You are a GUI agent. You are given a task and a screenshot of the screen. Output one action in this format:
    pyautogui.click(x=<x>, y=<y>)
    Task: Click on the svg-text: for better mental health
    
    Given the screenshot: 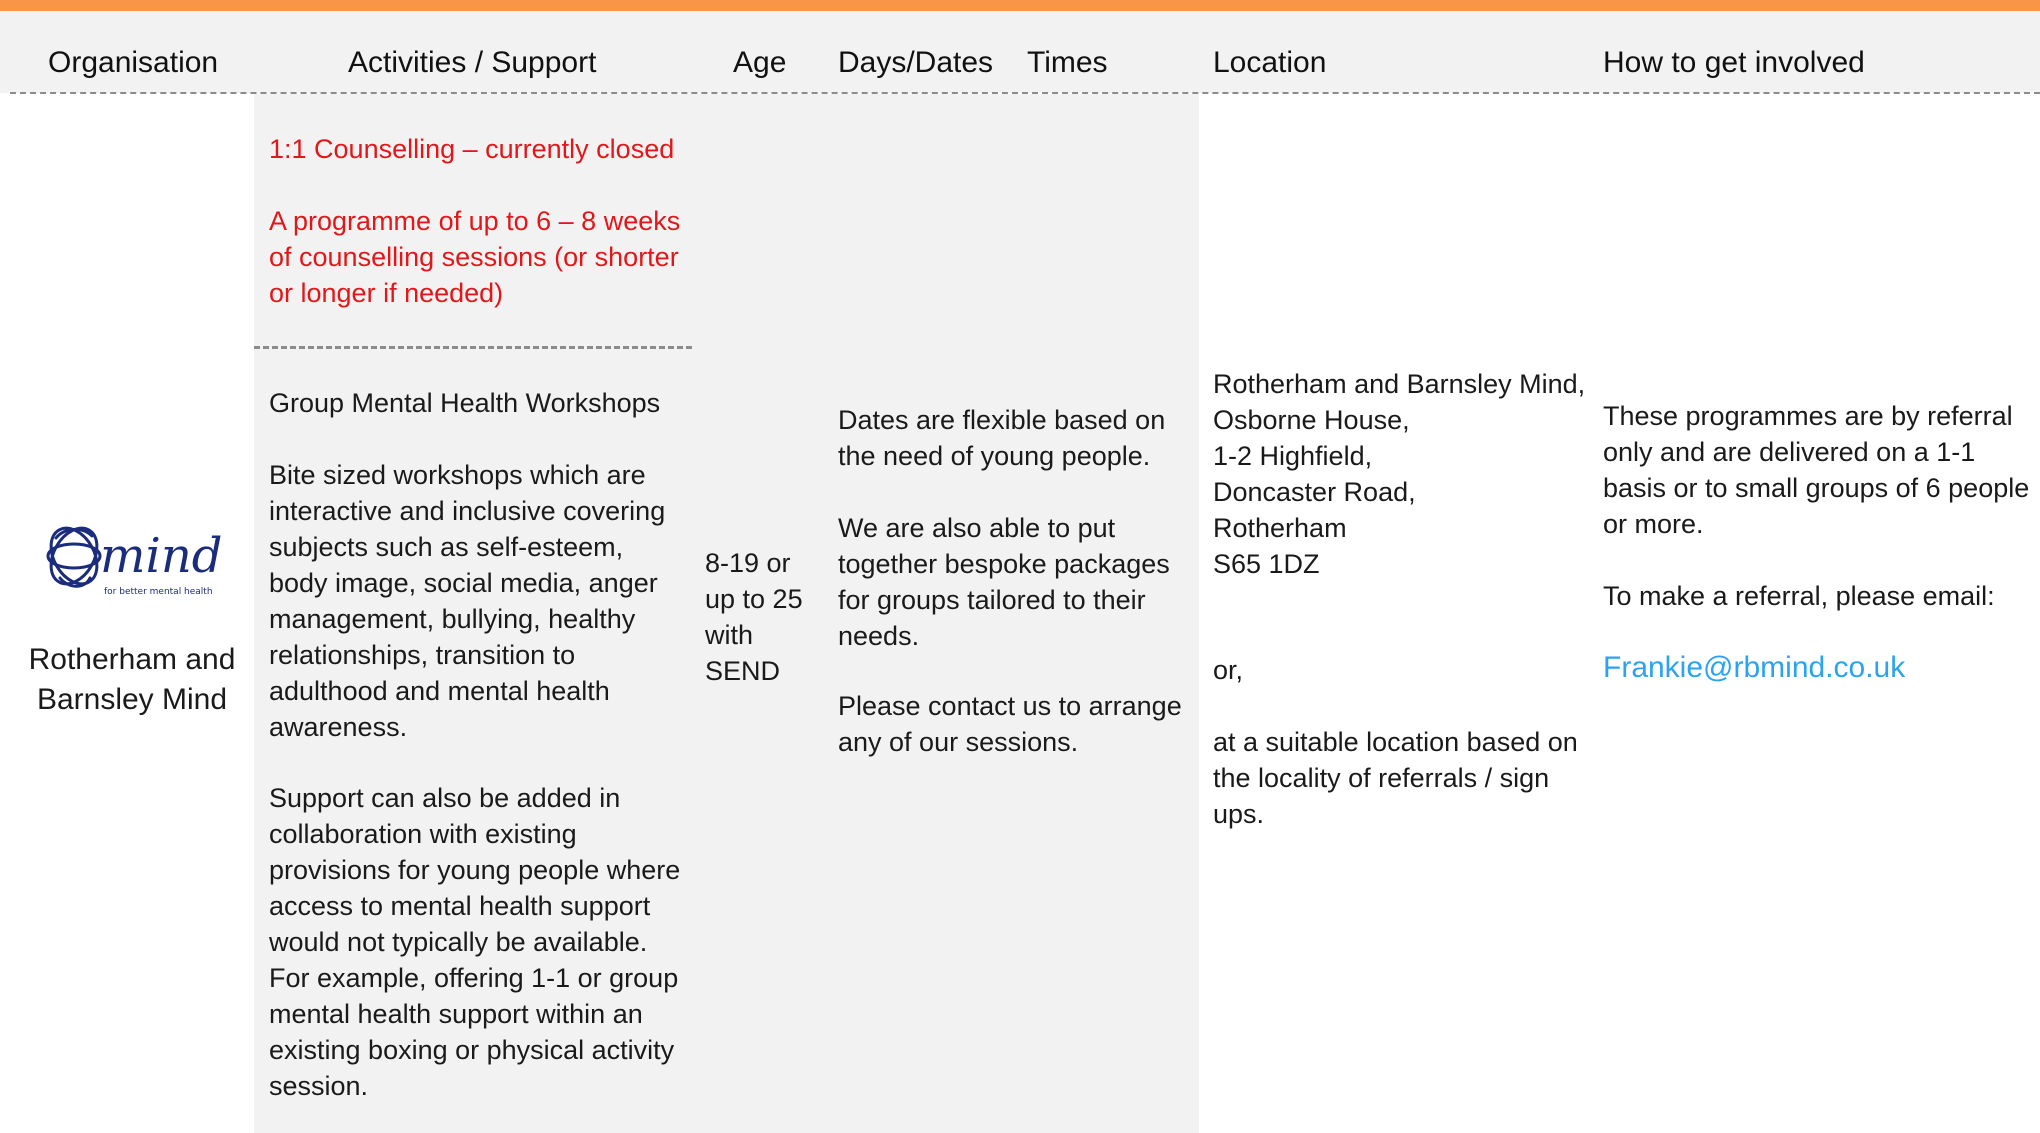 What is the action you would take?
    pyautogui.click(x=158, y=592)
    